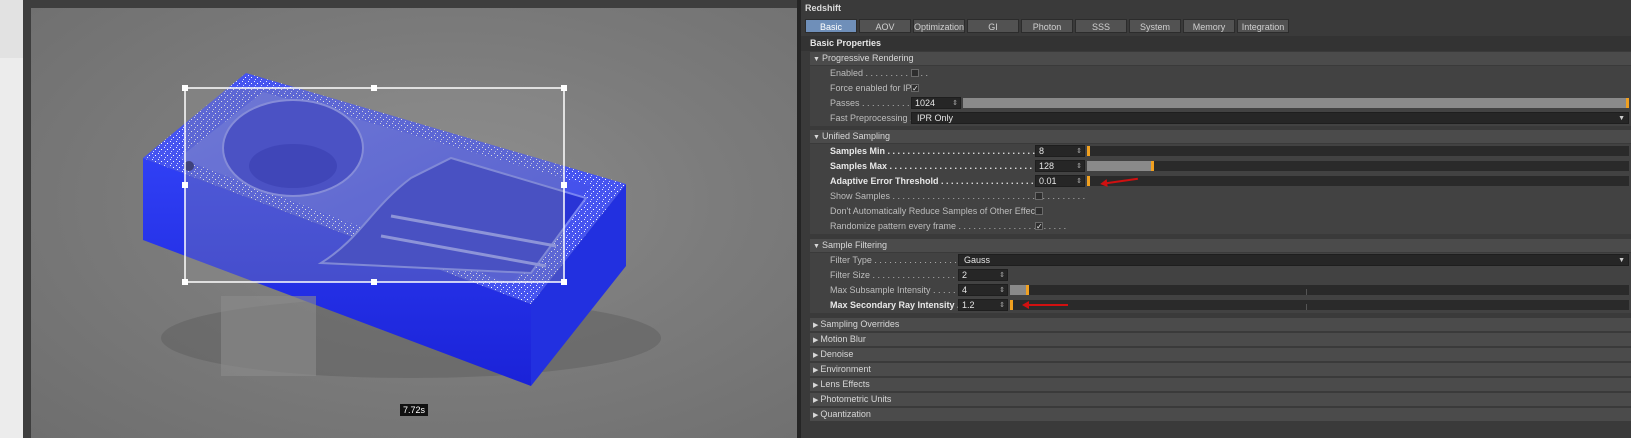  I want to click on group-progressive-rendering: ▼ Progressive Rendering, so click(1220, 58).